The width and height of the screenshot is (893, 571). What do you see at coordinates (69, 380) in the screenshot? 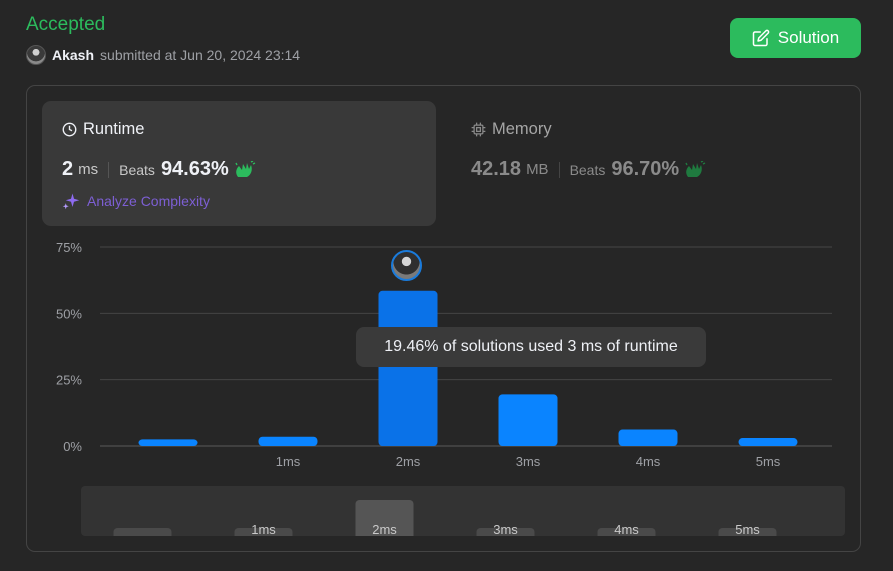
I see `y-tick-label: 25%` at bounding box center [69, 380].